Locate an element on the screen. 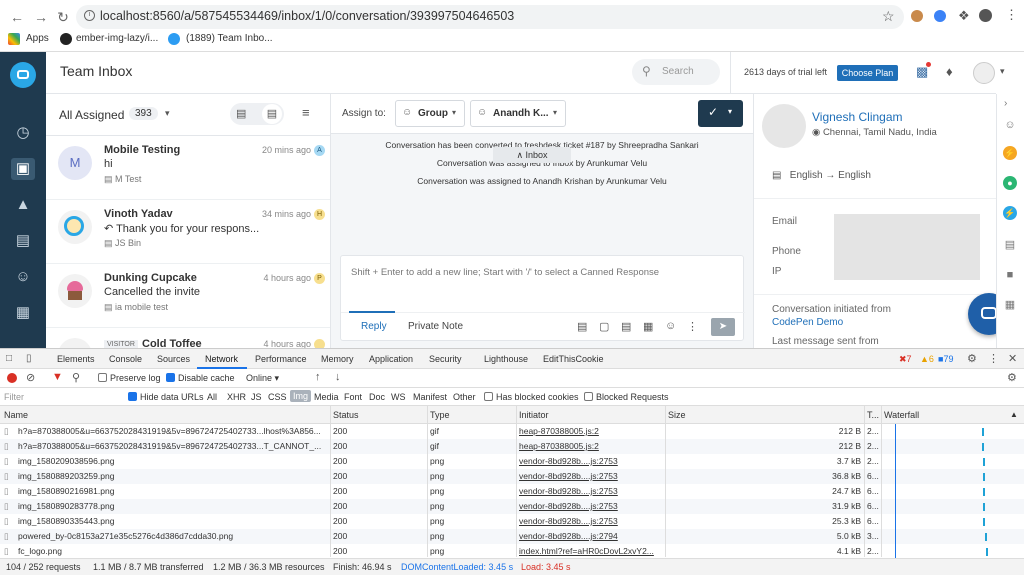  tab-reply: Reply is located at coordinates (374, 326).